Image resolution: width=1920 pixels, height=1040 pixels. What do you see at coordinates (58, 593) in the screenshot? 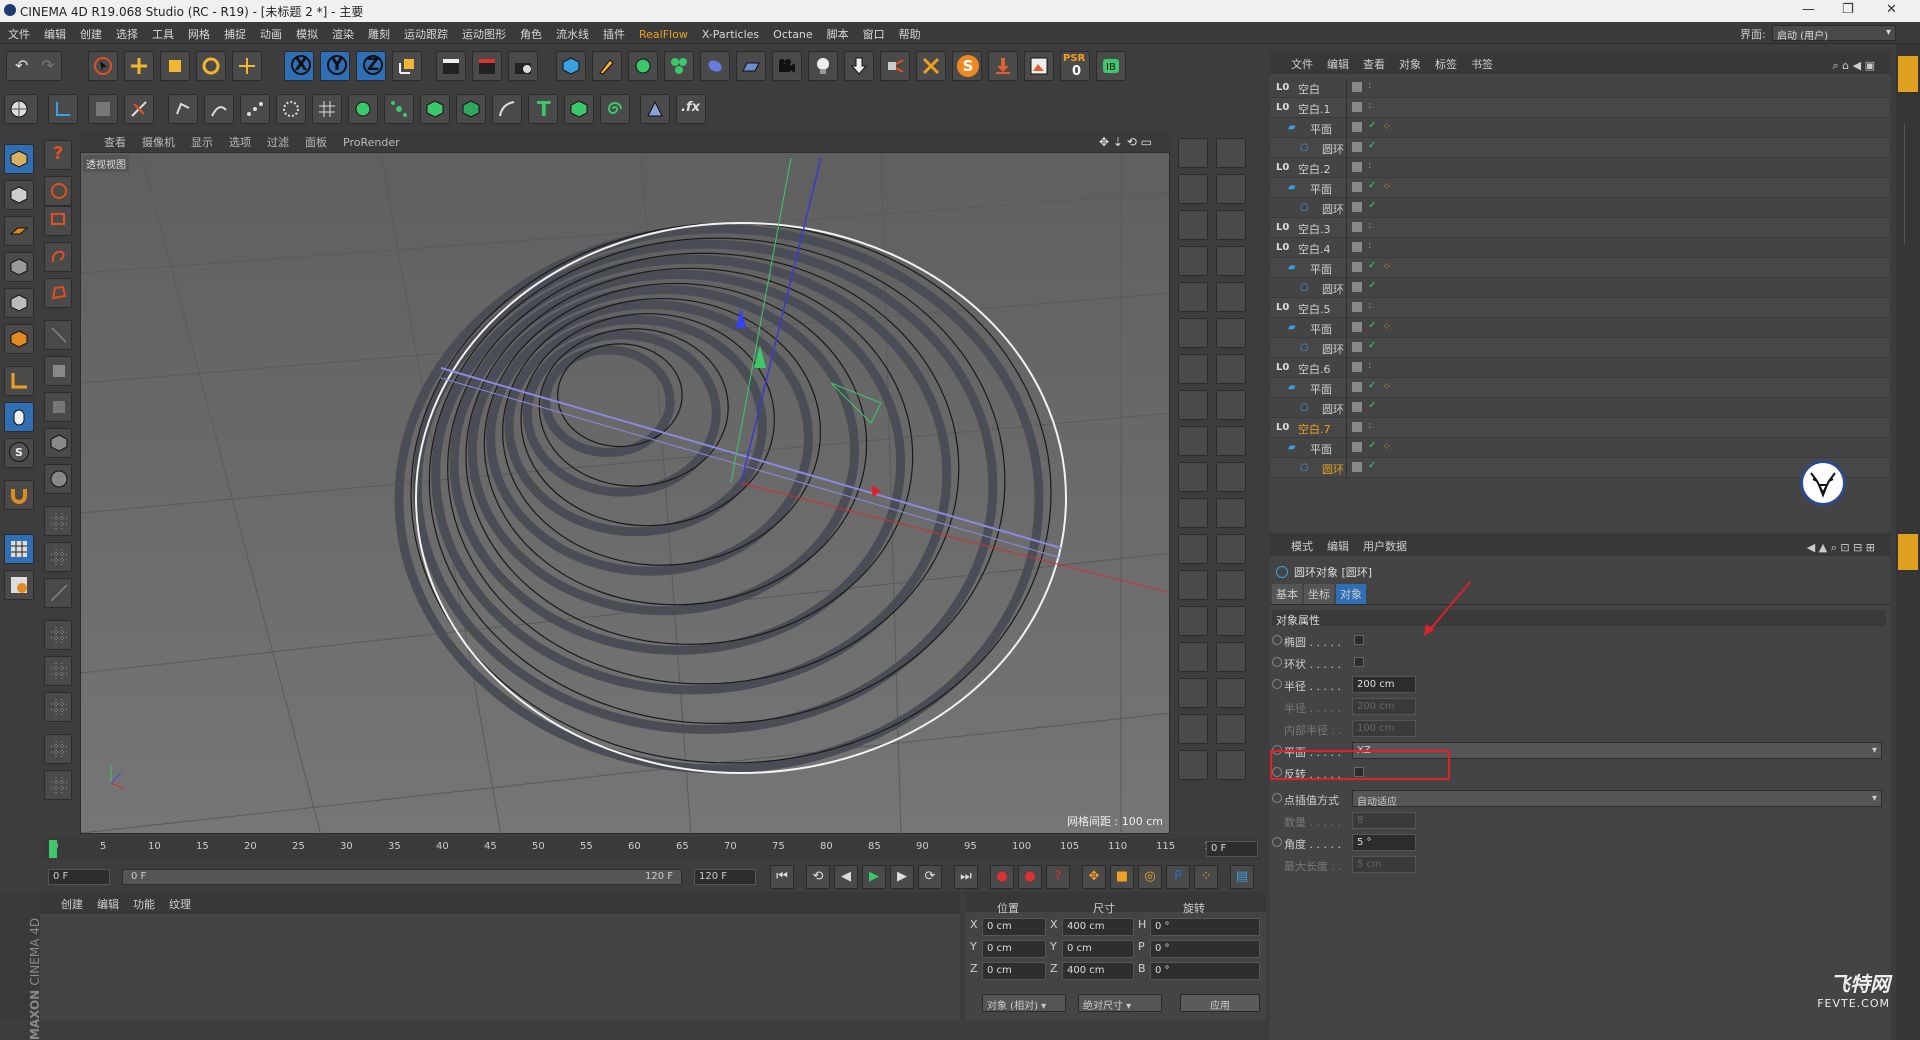
I see `grid-diag-button` at bounding box center [58, 593].